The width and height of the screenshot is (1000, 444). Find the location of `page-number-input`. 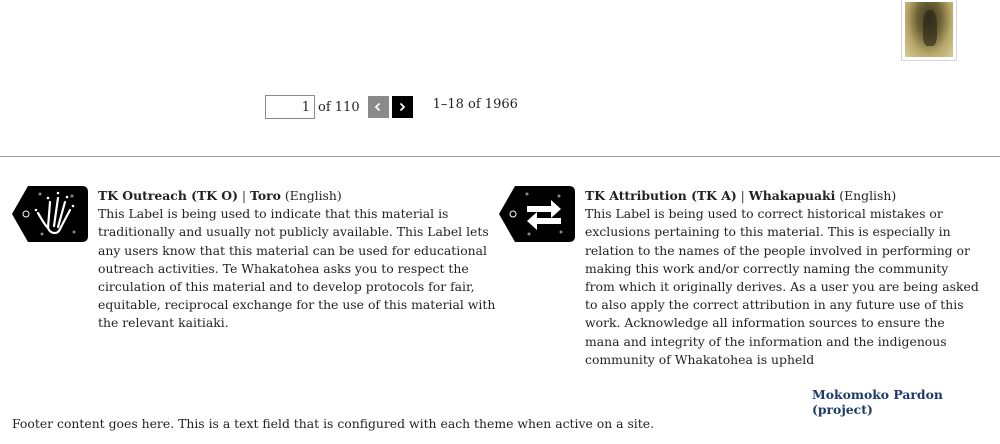

page-number-input is located at coordinates (290, 107).